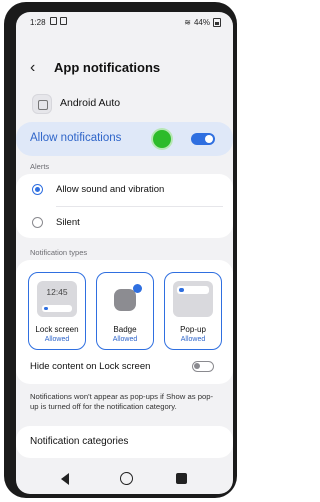 This screenshot has width=320, height=502. Describe the element at coordinates (124, 22) in the screenshot. I see `status-bar: 1:28 ≋ 44%` at that location.